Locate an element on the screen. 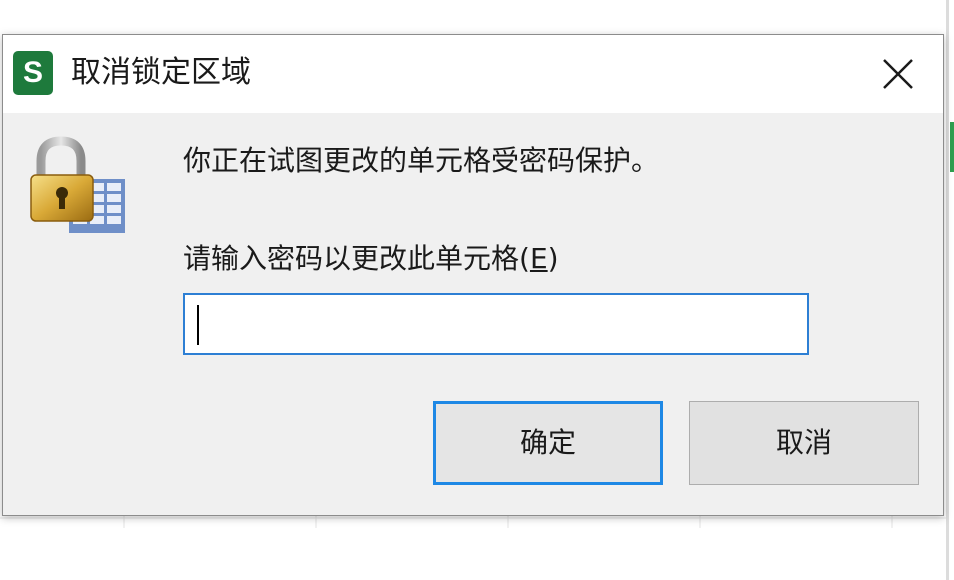 The width and height of the screenshot is (954, 580). protection-message: 你正在试图更改的单元格受密码保护。 is located at coordinates (421, 160).